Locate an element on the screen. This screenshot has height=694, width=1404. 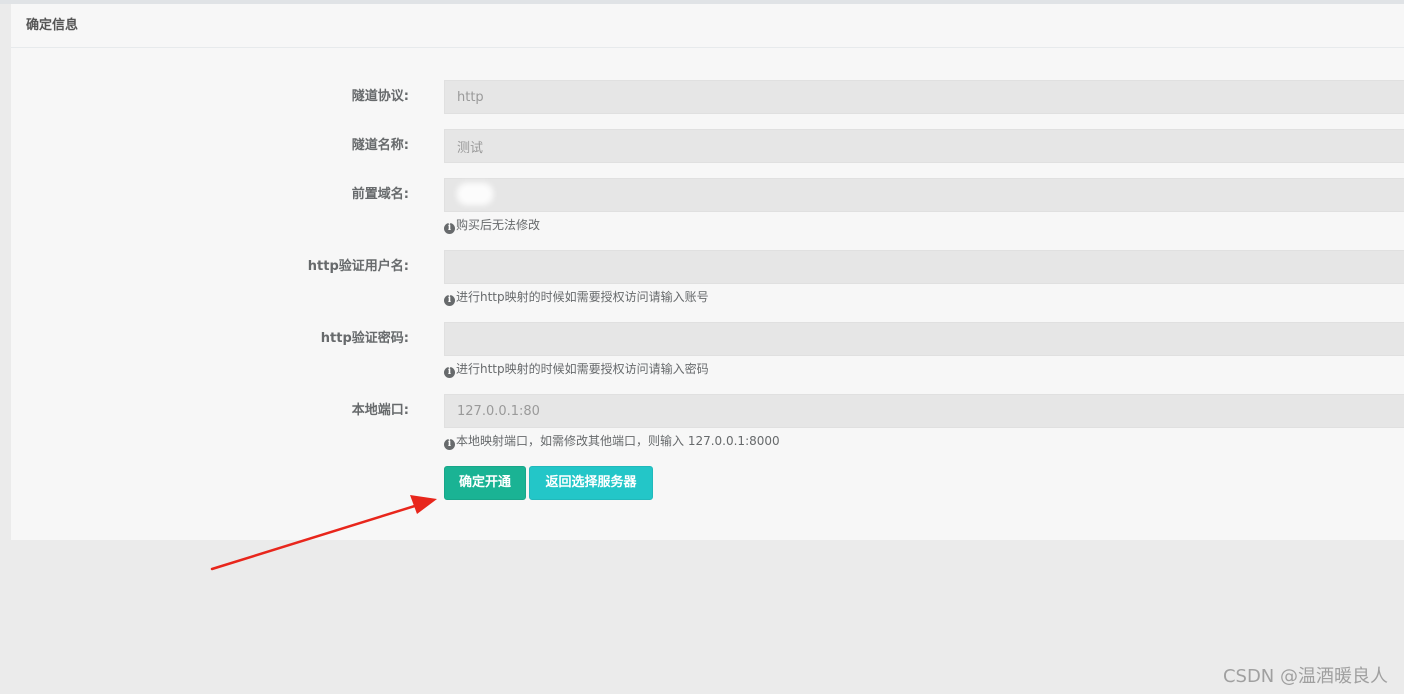
tunnel-name-field is located at coordinates (924, 146).